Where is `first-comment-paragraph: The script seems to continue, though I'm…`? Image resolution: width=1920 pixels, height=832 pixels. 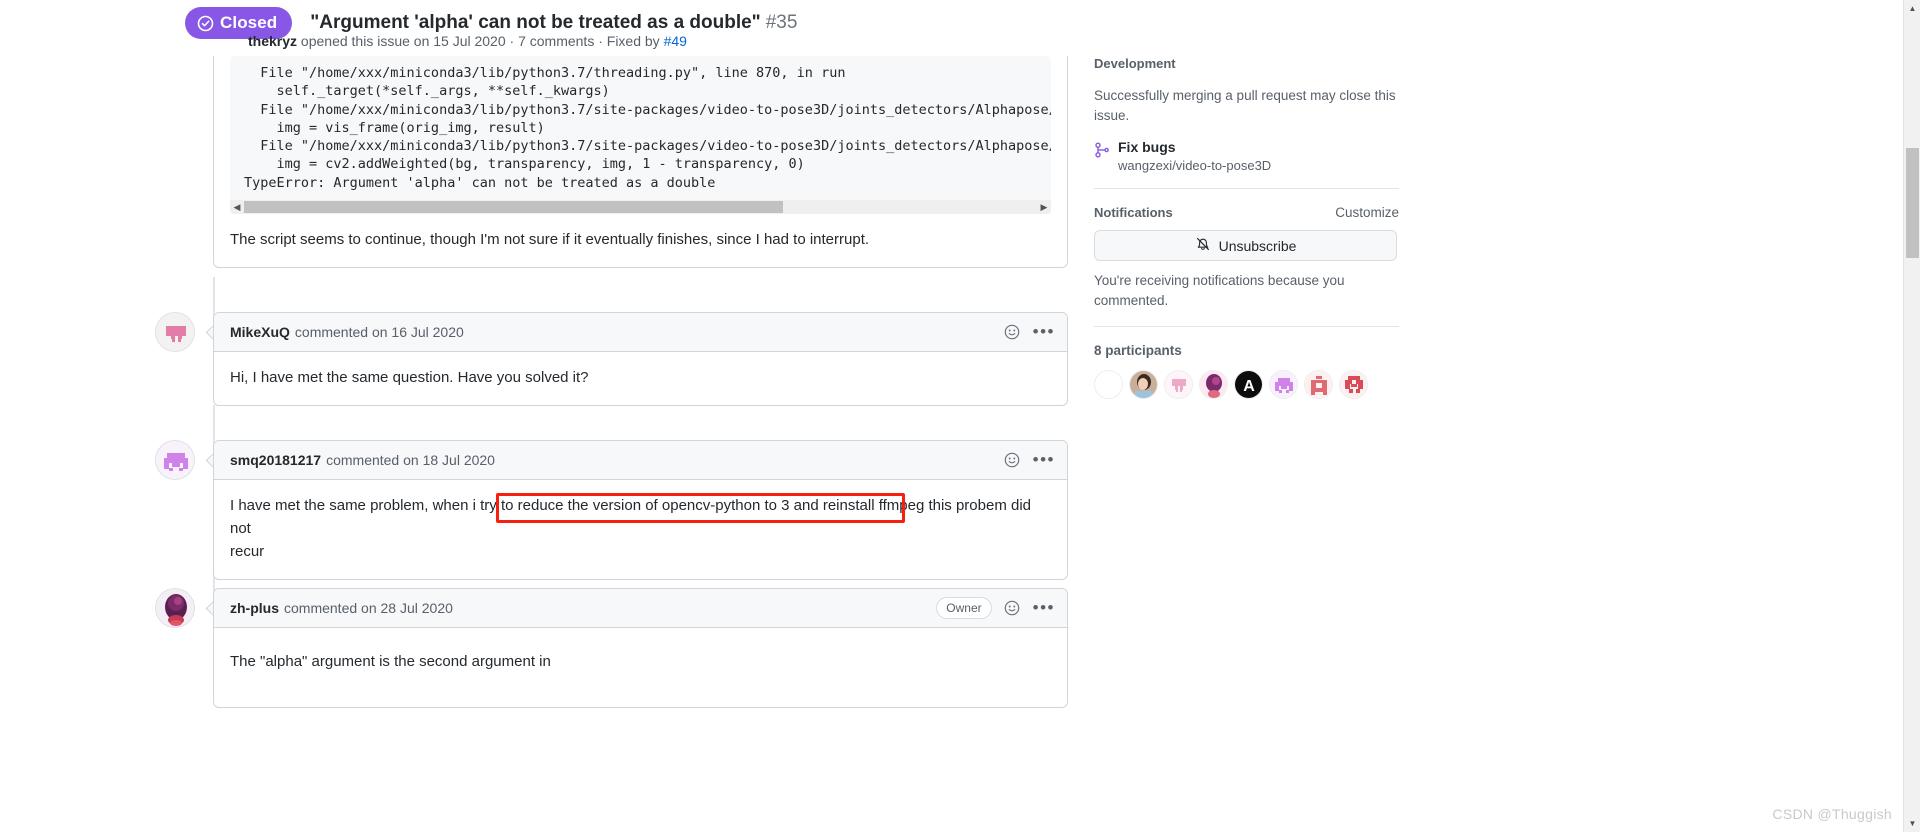
first-comment-paragraph: The script seems to continue, though I'm… is located at coordinates (550, 240).